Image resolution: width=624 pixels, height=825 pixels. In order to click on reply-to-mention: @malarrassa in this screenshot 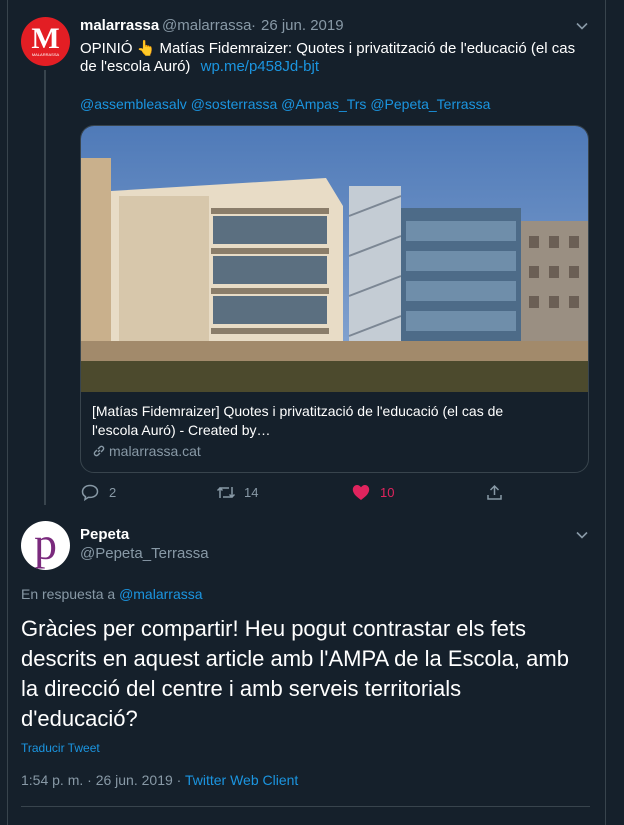, I will do `click(160, 594)`.